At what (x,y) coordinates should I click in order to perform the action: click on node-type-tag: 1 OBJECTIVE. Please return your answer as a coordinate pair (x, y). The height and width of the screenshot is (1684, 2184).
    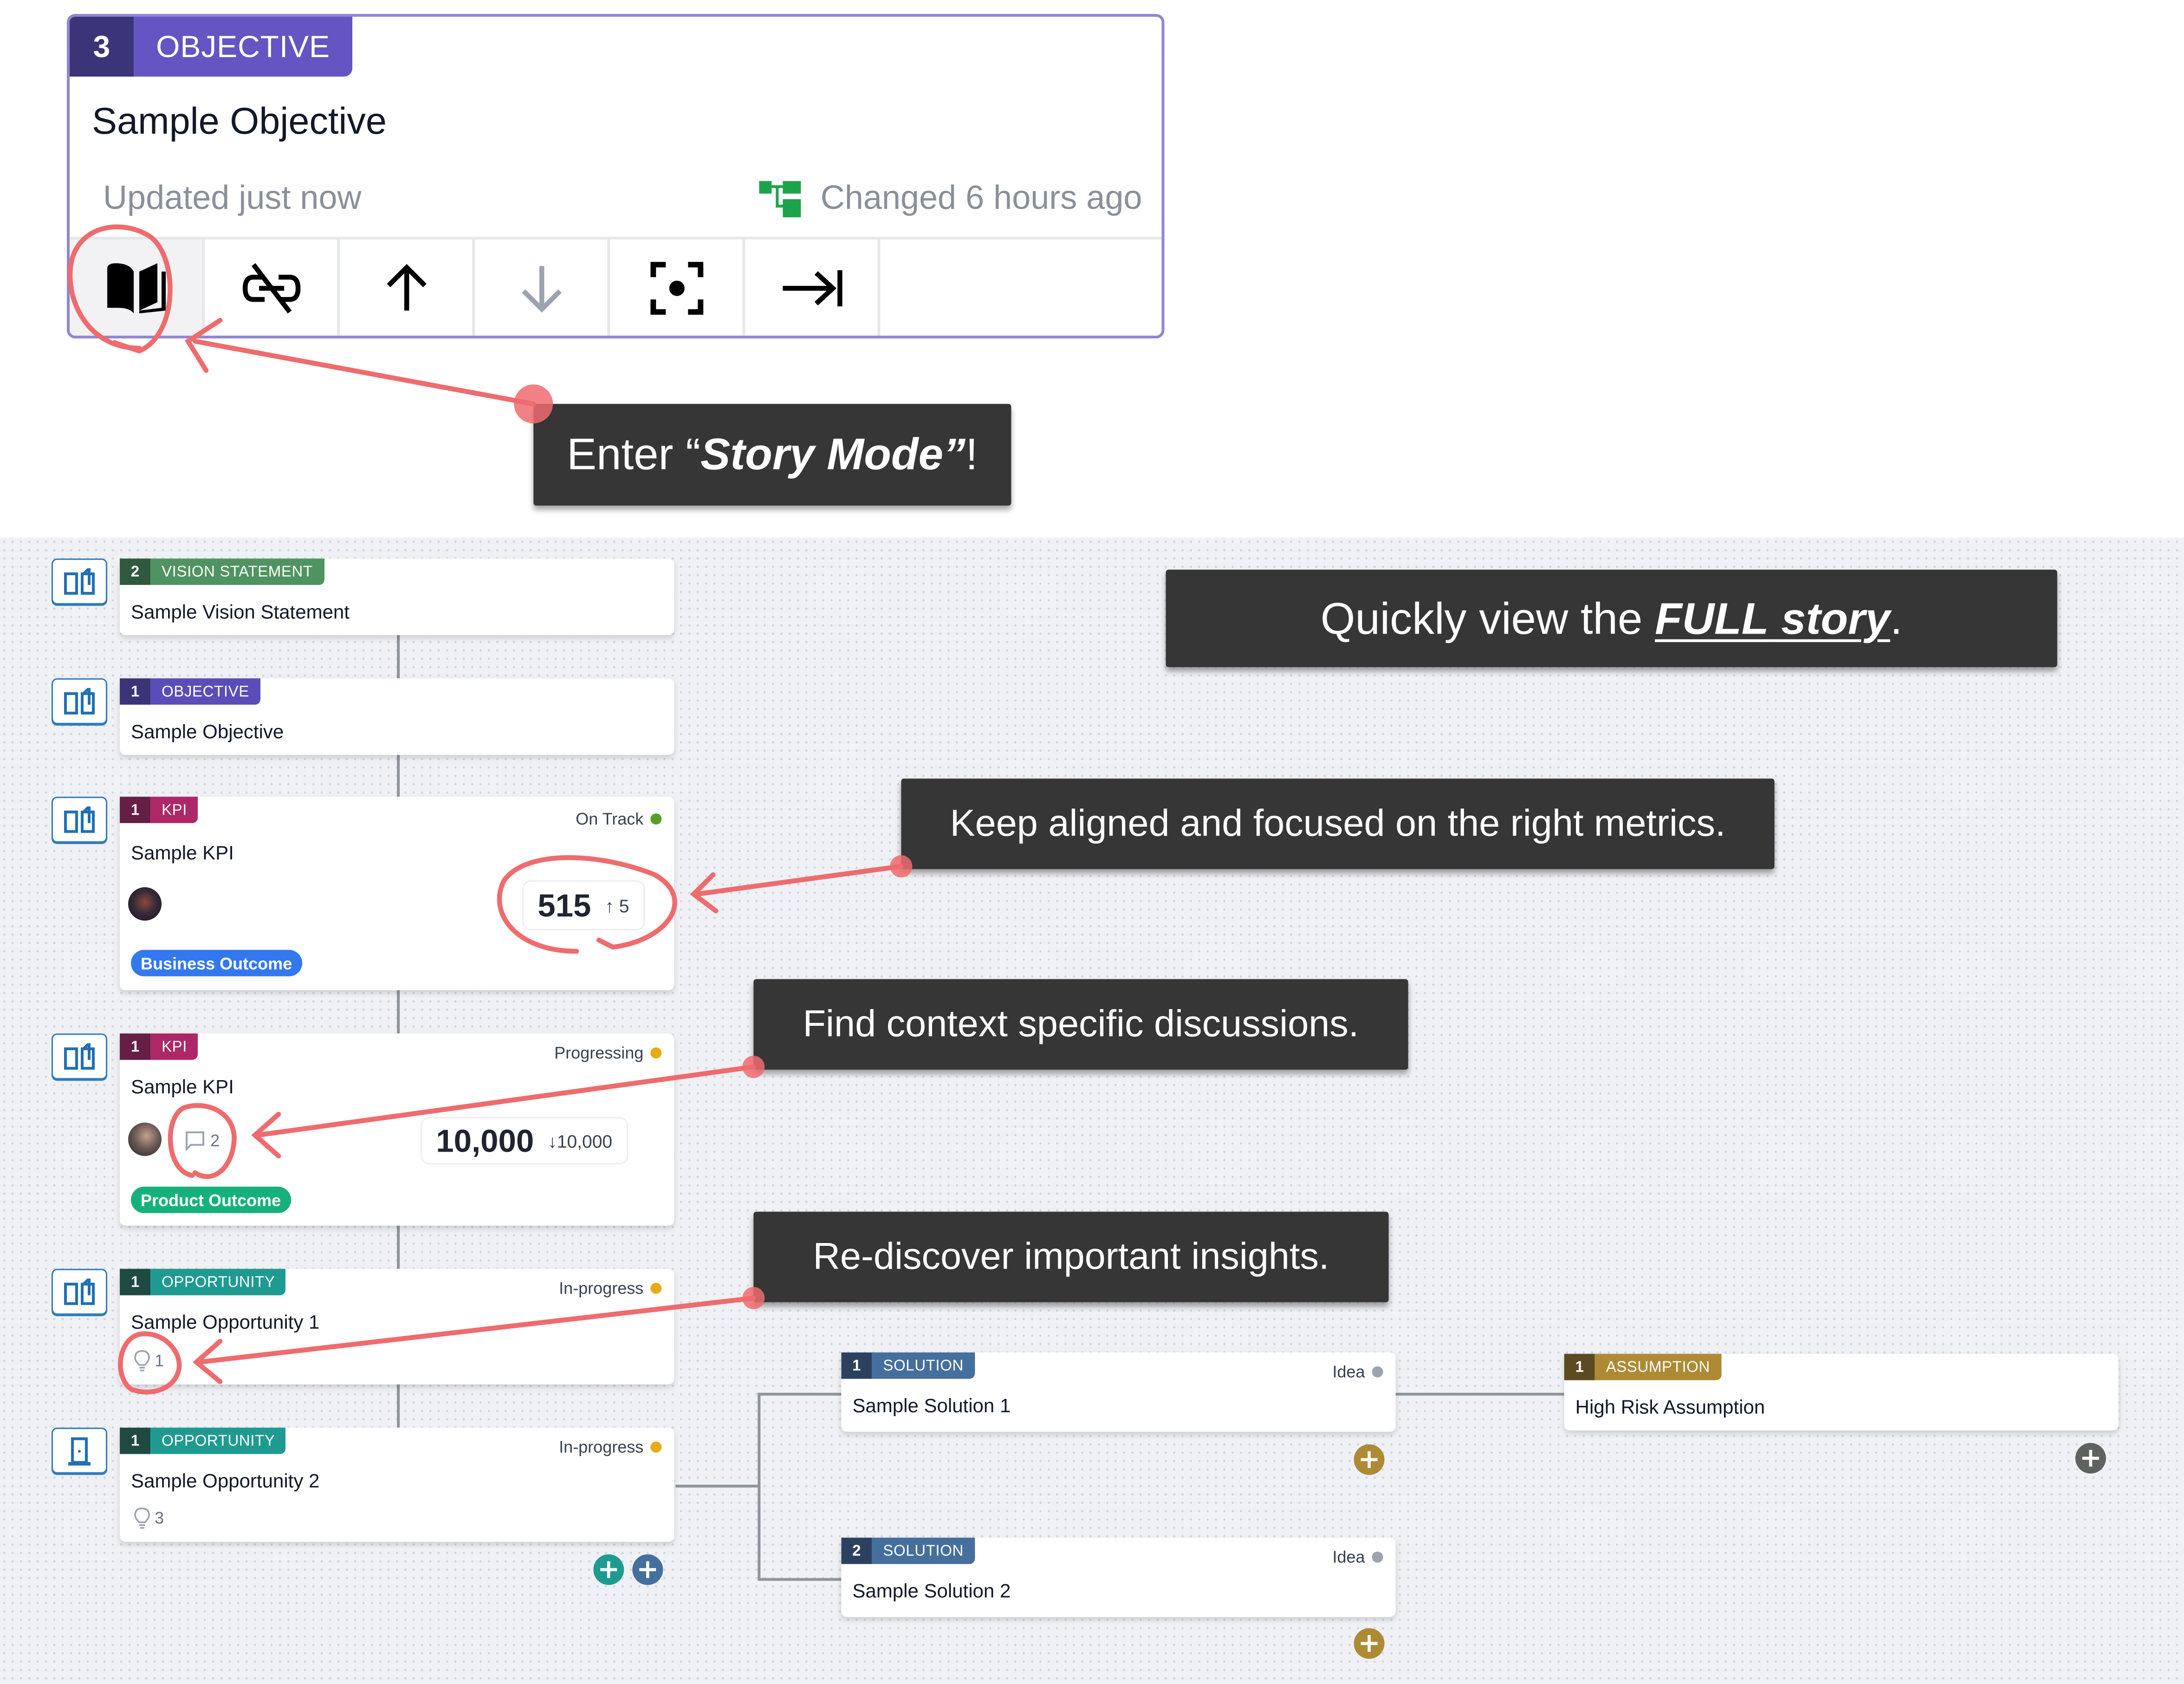
    Looking at the image, I should click on (190, 691).